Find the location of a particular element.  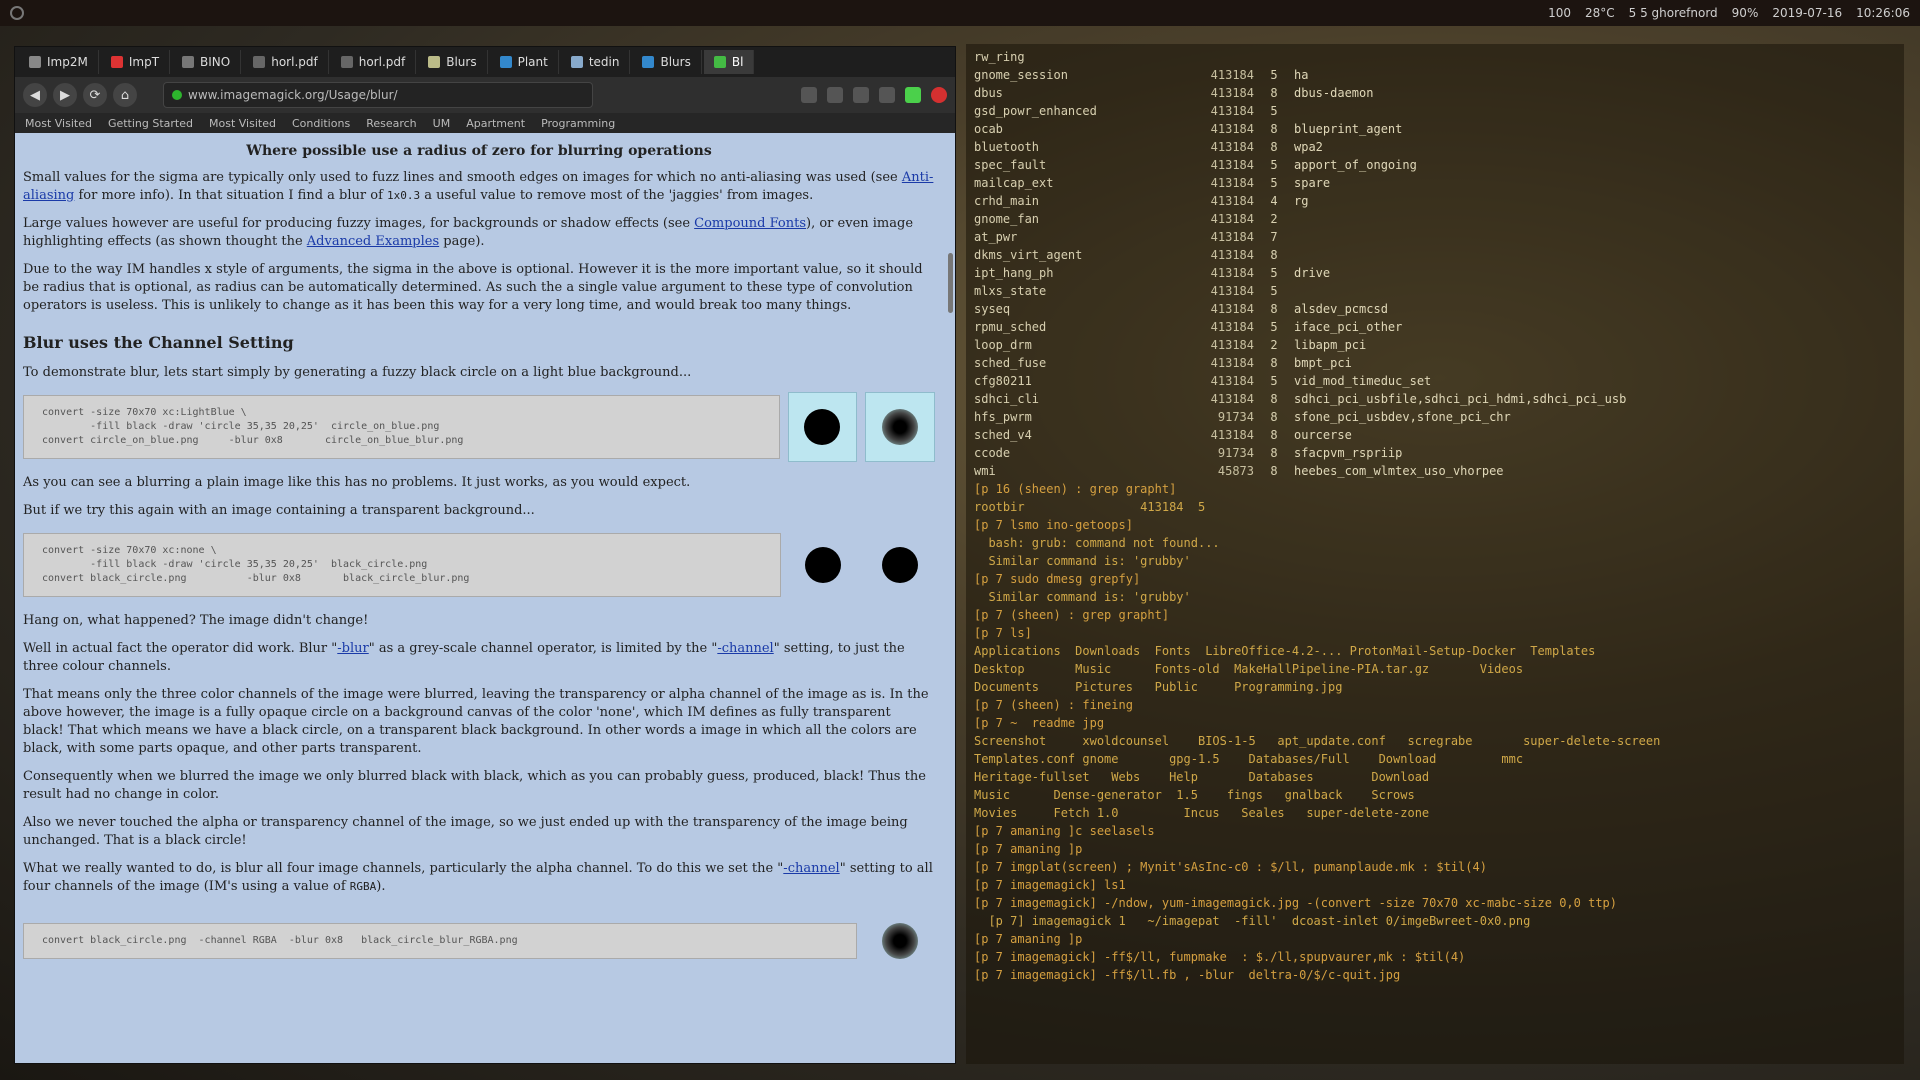

terminal-line: [p 16 (sheen) : grep grapht] is located at coordinates (1075, 489).